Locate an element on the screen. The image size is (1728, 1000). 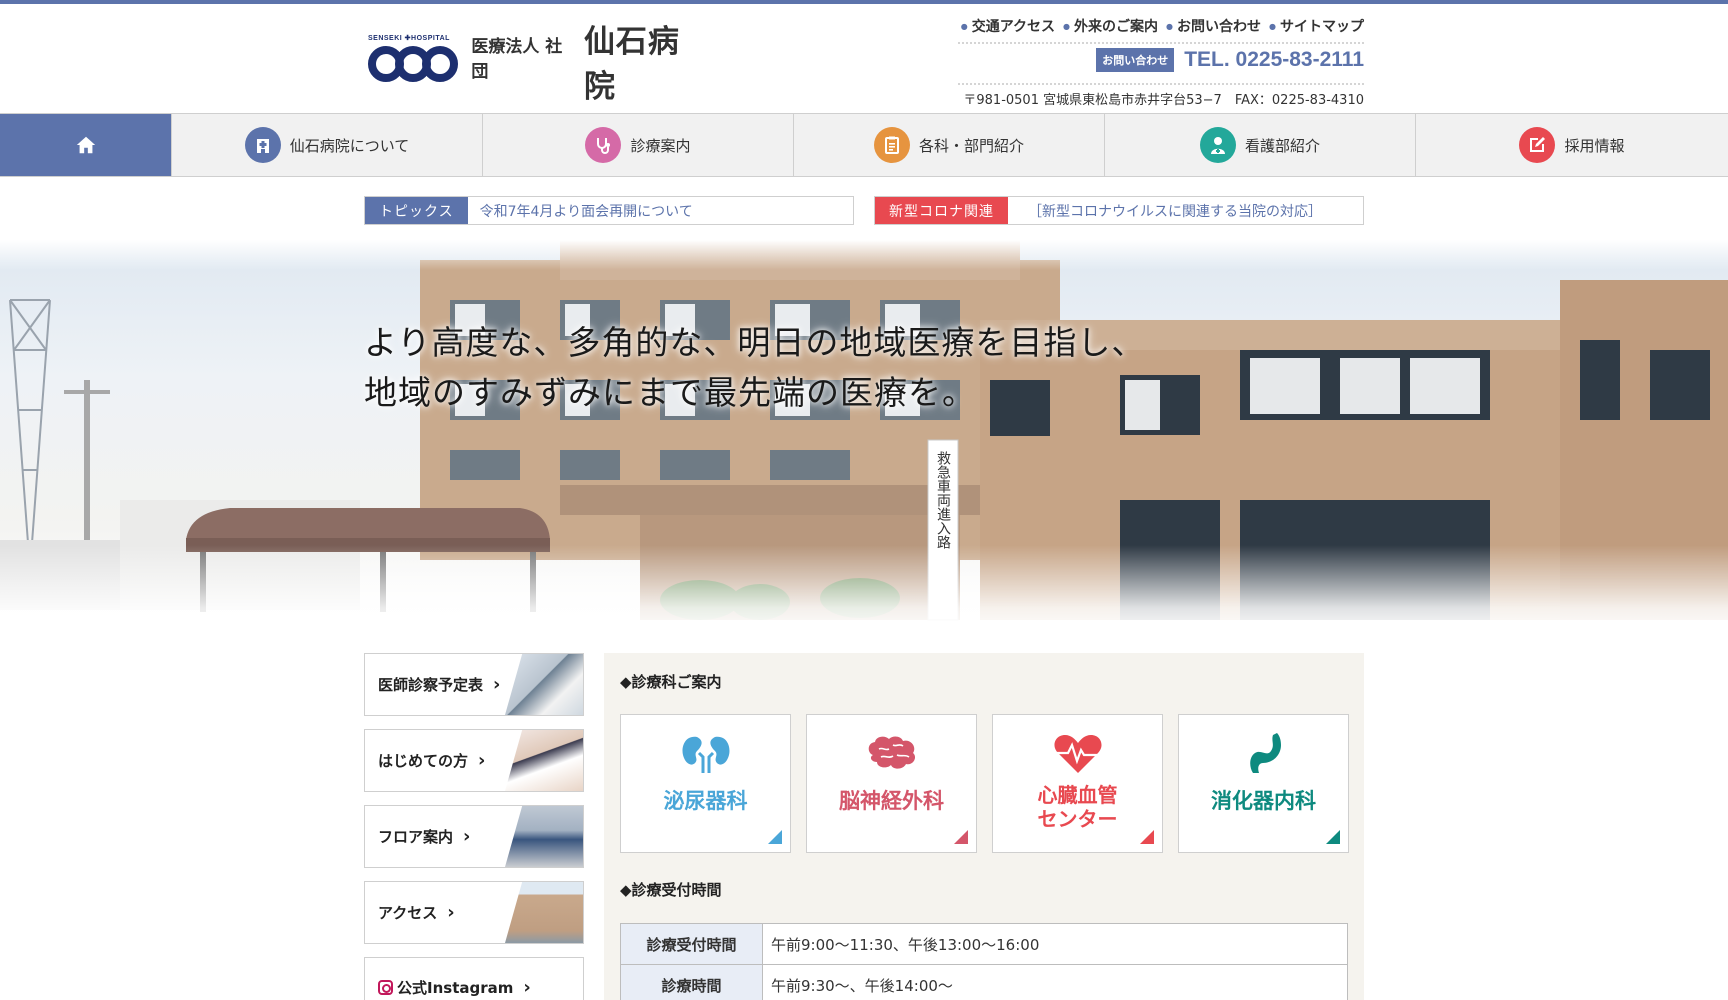
side-banners: 医師診察予定表 はじめての方 フロア案内 アクセス 公式Instagram is located at coordinates (474, 826).